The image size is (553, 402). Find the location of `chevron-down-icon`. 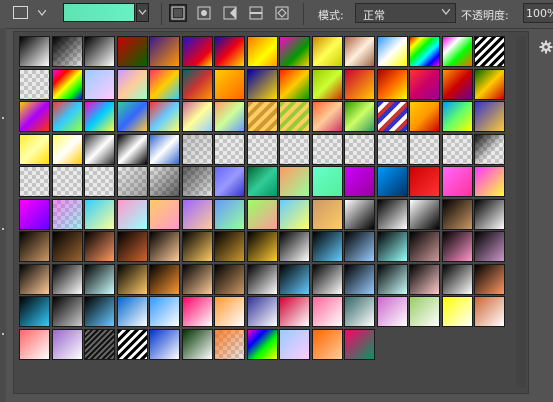

chevron-down-icon is located at coordinates (42, 14).